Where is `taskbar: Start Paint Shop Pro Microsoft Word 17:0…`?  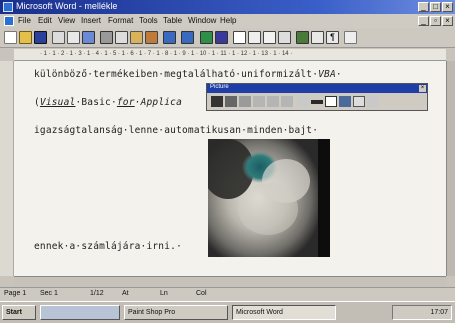
taskbar: Start Paint Shop Pro Microsoft Word 17:0… is located at coordinates (227, 312).